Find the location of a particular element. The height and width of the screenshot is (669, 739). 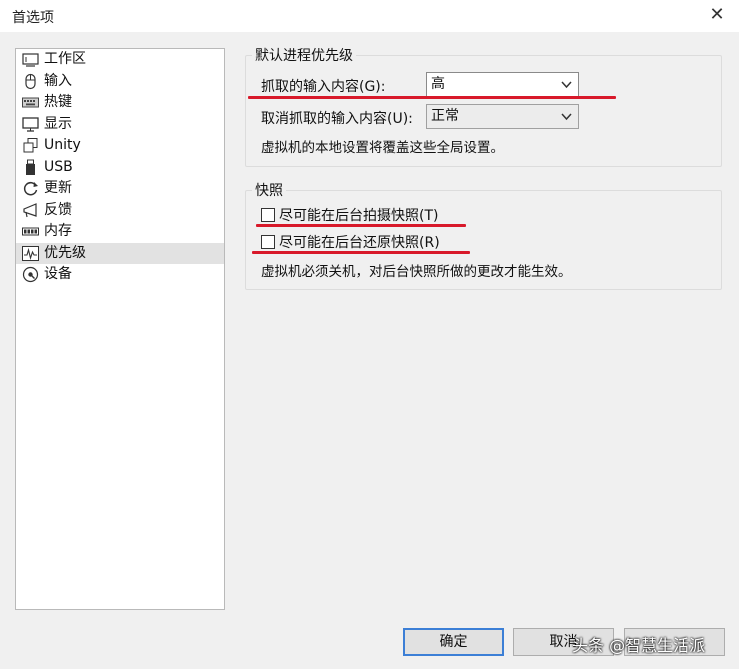

sidebar-item-usb: USB is located at coordinates (120, 168).